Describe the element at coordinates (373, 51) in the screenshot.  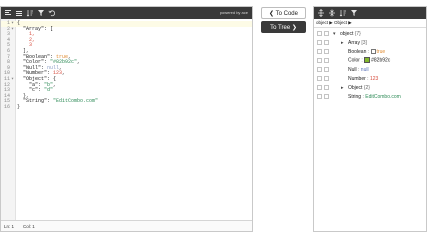
I see `boolean-checkbox` at that location.